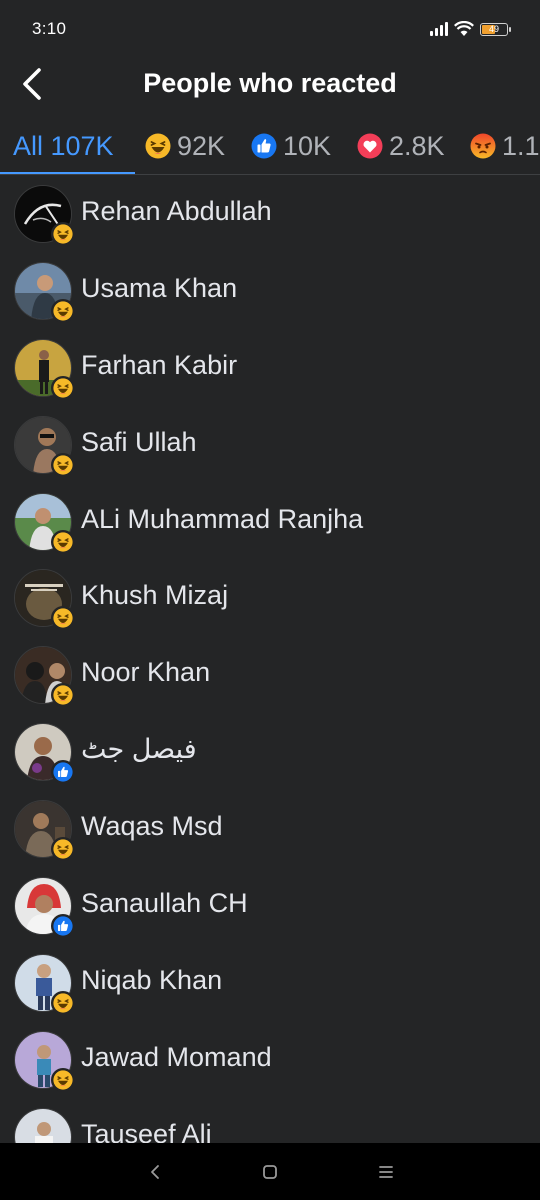 Image resolution: width=540 pixels, height=1200 pixels. What do you see at coordinates (307, 145) in the screenshot?
I see `tab-like-count: 10K` at bounding box center [307, 145].